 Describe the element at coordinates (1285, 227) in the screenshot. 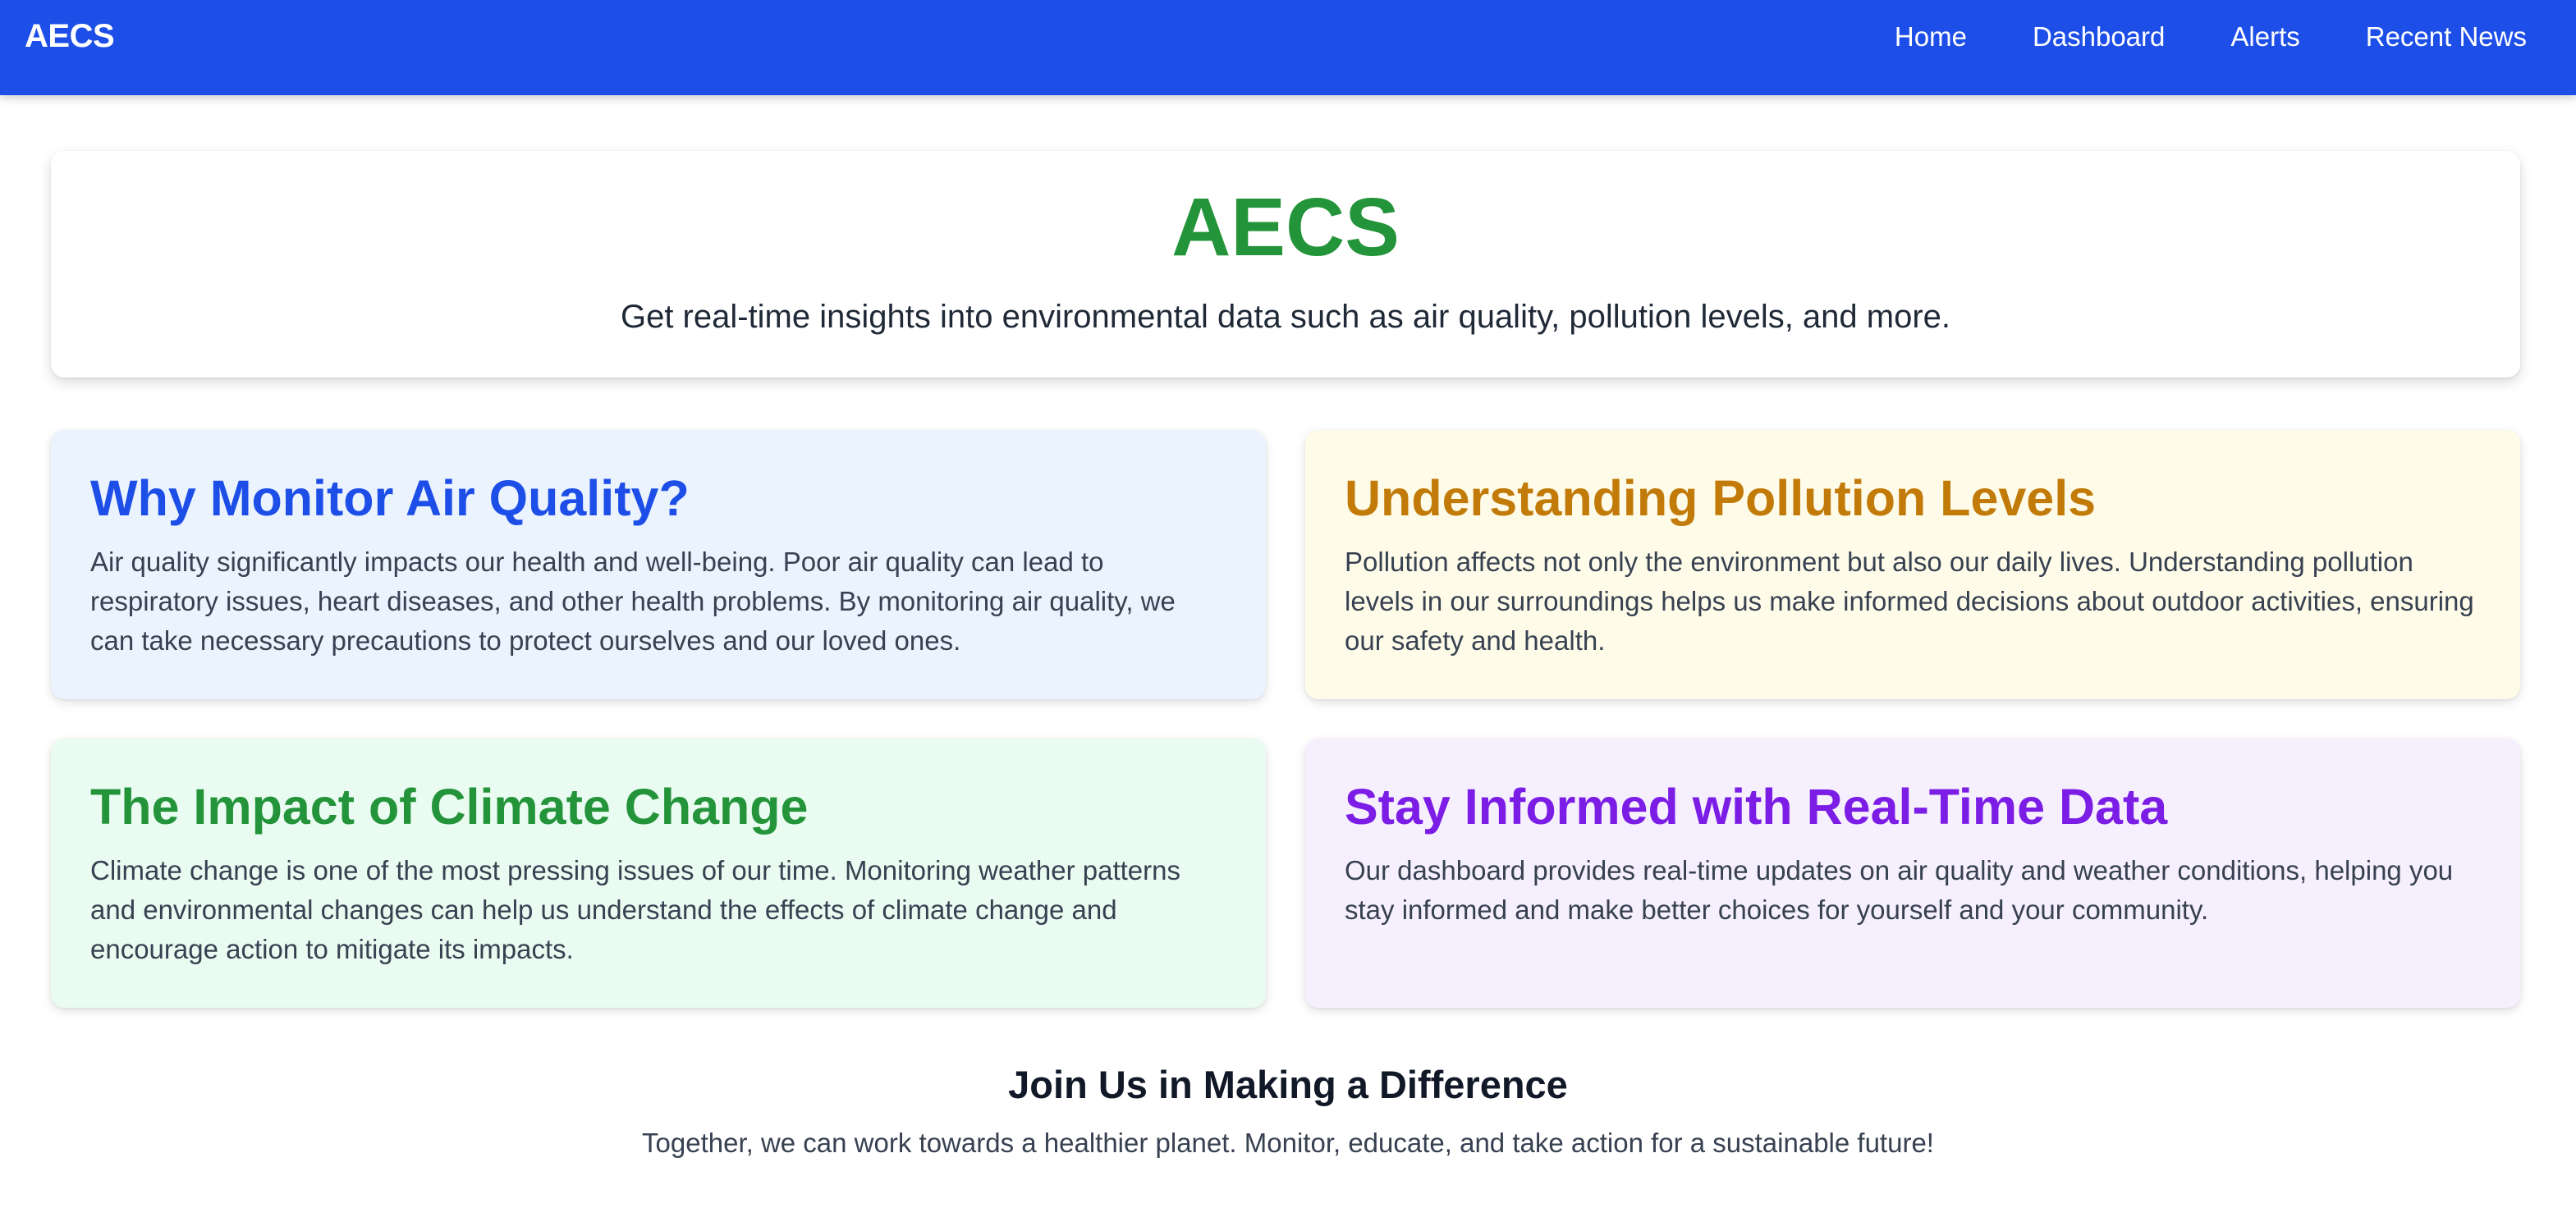

I see `hero-title: AECS` at that location.